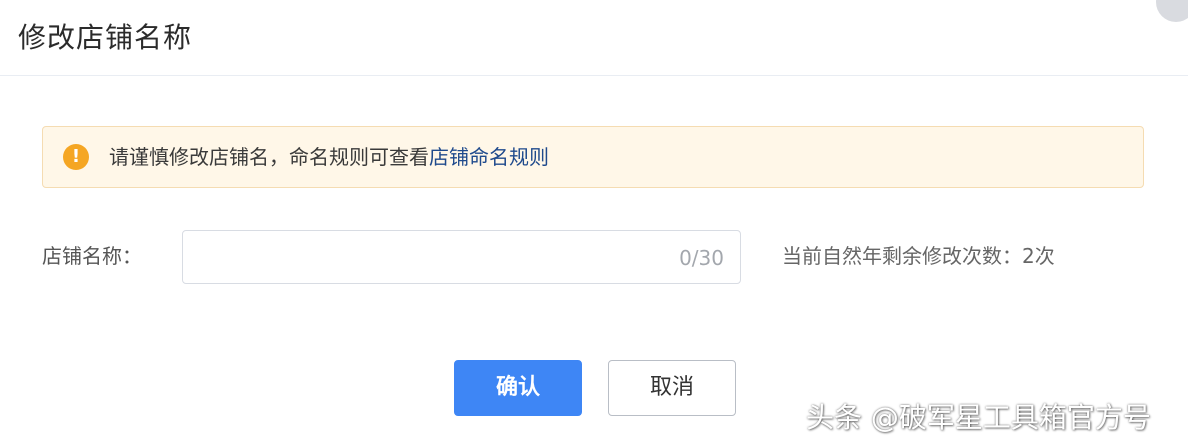 The image size is (1188, 448). Describe the element at coordinates (593, 157) in the screenshot. I see `warning-notice: ! 请谨慎修改店铺名，命名规则可查看店铺命名规则` at that location.